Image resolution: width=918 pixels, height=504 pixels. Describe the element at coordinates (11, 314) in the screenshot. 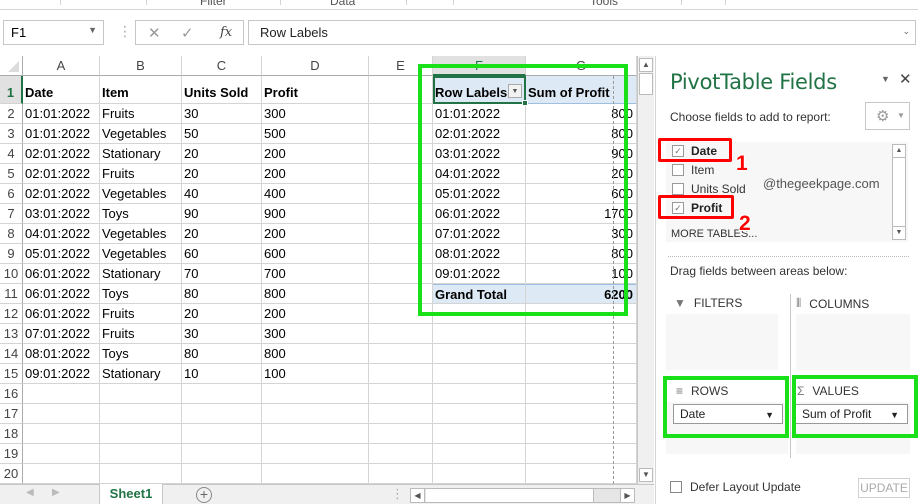

I see `row-header: 12` at that location.